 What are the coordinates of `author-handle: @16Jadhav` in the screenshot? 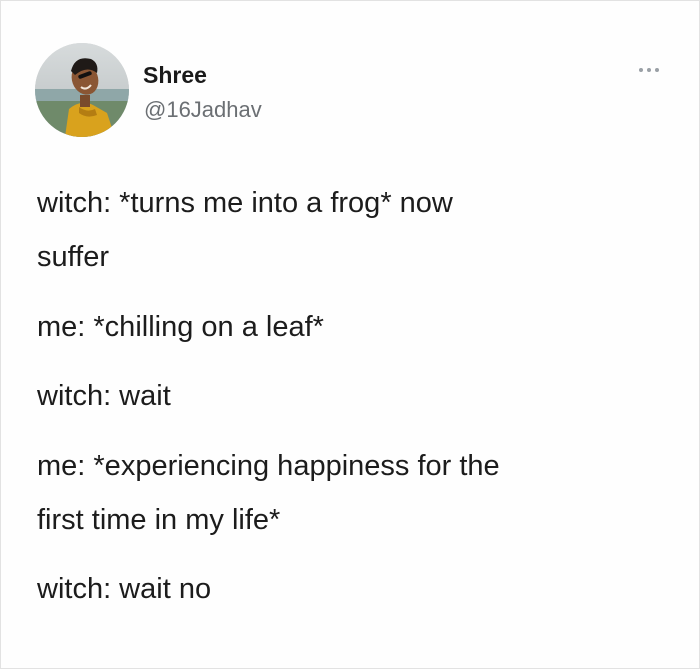 It's located at (203, 110).